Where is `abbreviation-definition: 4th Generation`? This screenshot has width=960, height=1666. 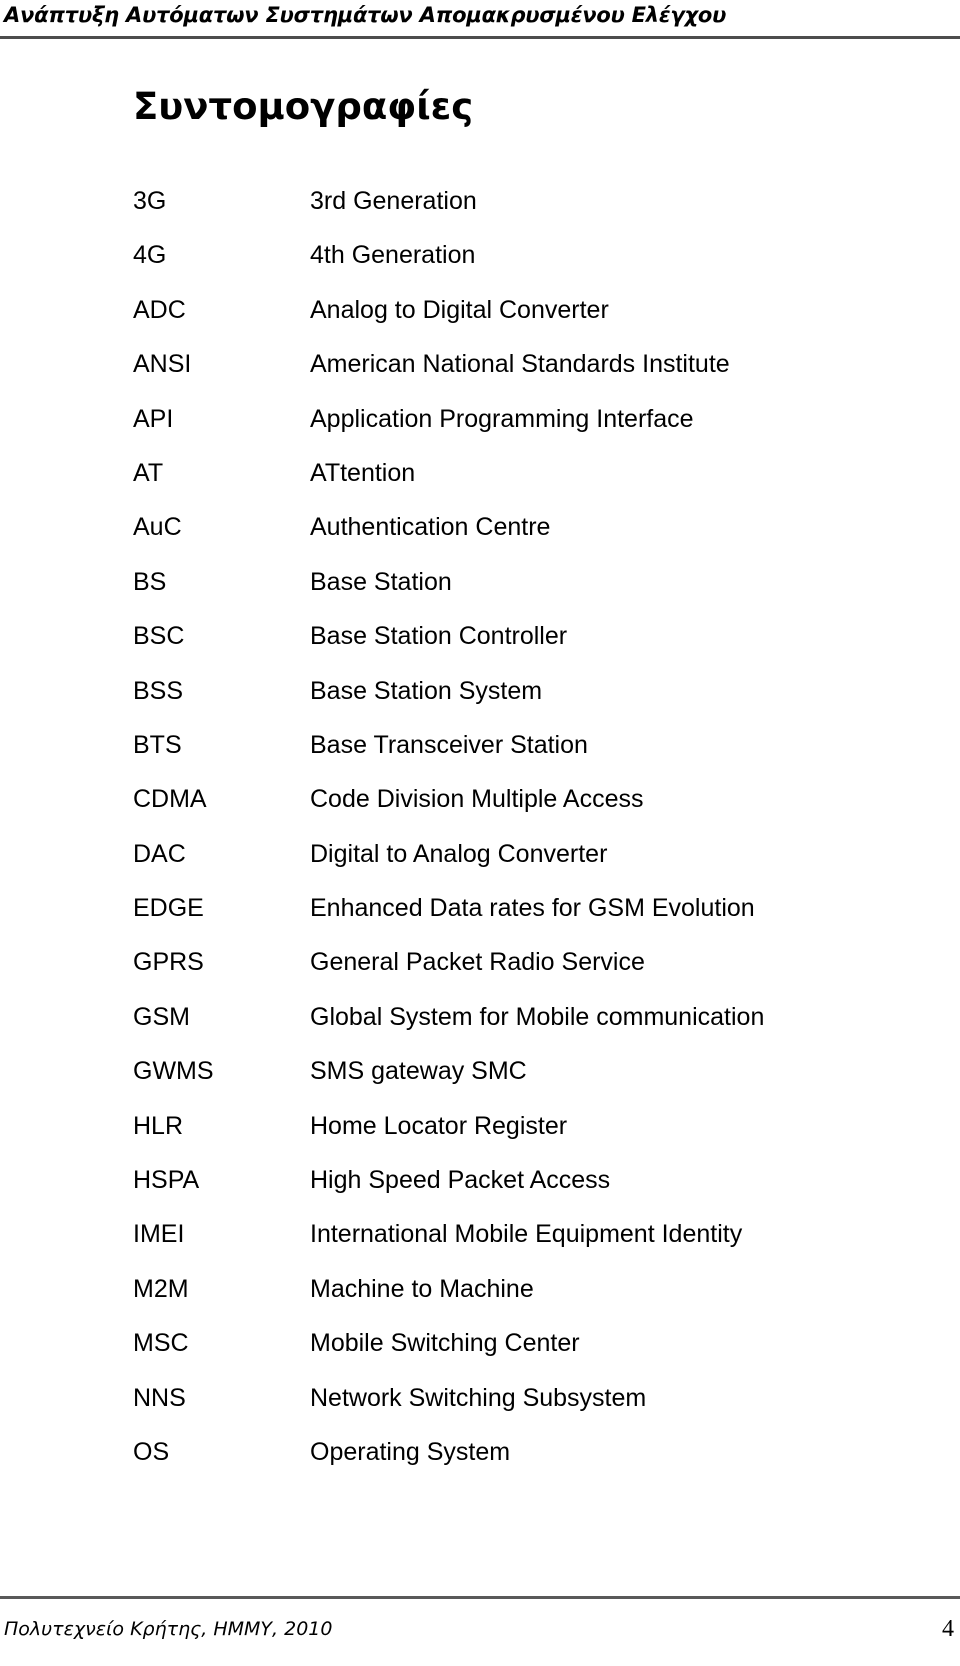
abbreviation-definition: 4th Generation is located at coordinates (393, 255).